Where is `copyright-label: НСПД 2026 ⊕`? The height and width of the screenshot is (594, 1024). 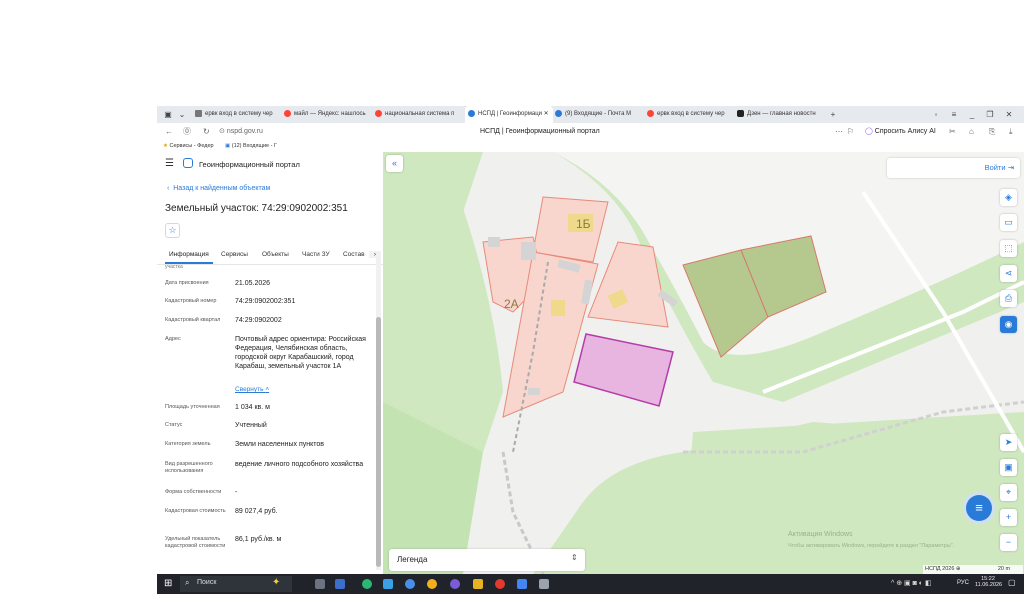
copyright-label: НСПД 2026 ⊕ is located at coordinates (943, 569).